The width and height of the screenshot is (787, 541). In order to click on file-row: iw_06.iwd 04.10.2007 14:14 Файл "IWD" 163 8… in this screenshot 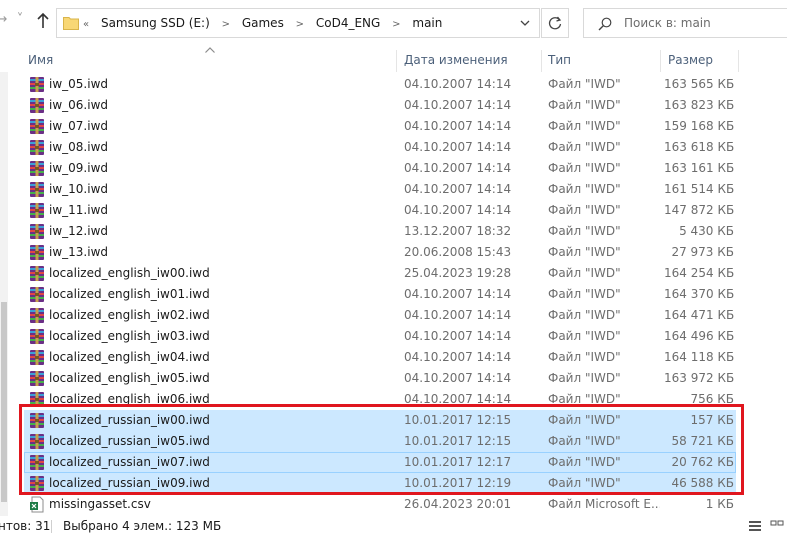, I will do `click(380, 105)`.